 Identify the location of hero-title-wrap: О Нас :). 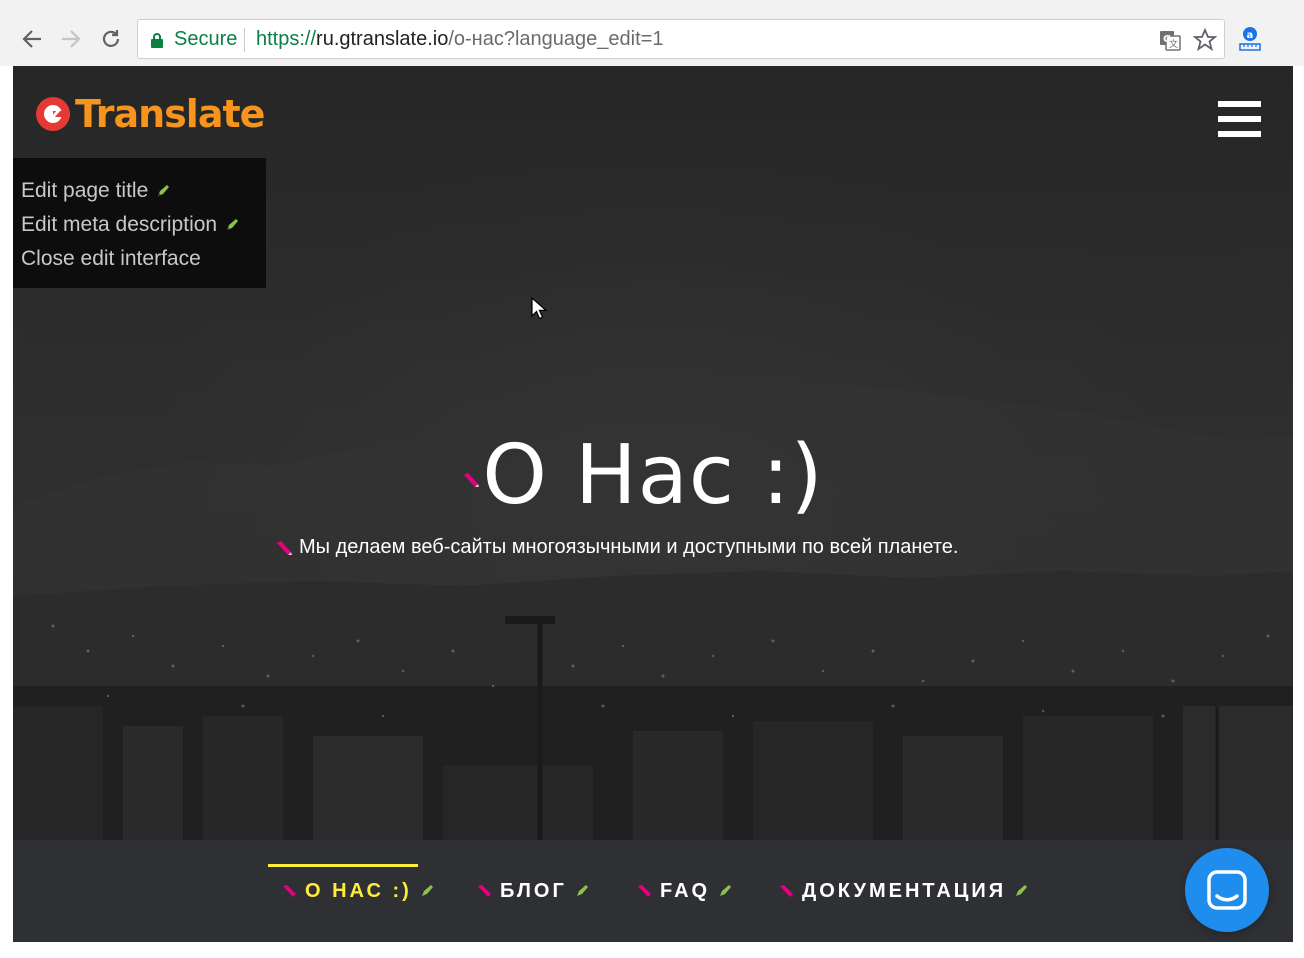
(653, 475).